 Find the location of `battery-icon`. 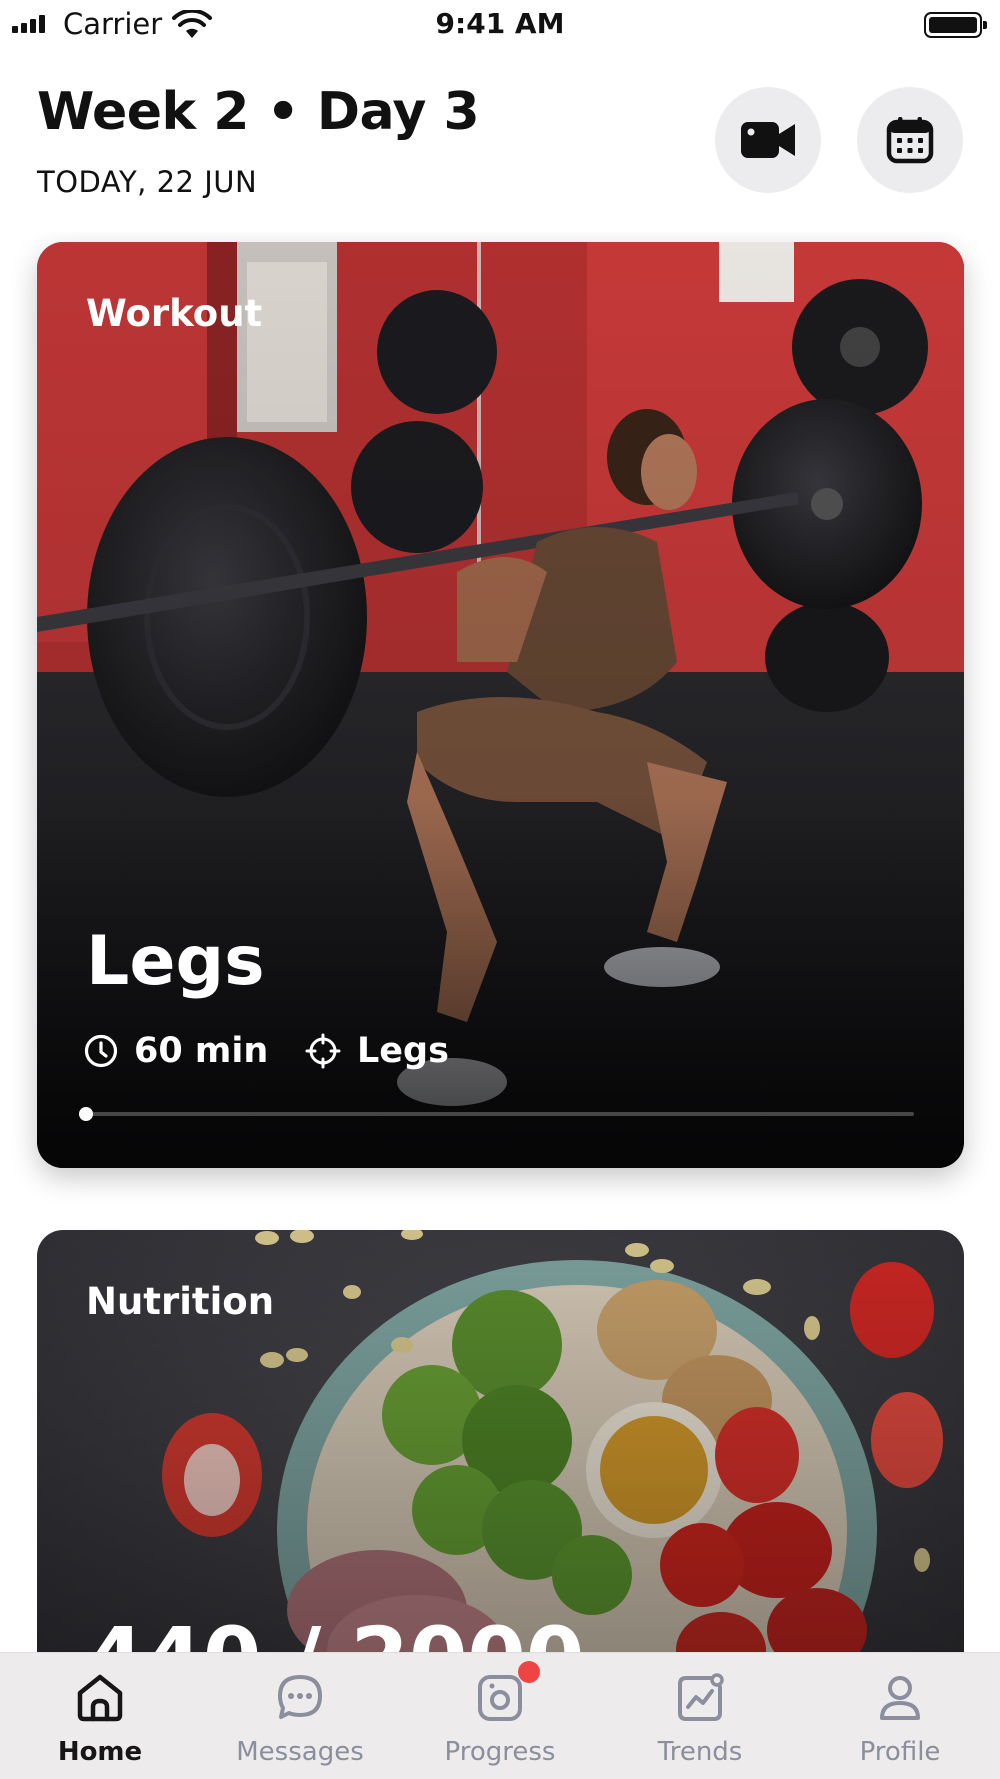

battery-icon is located at coordinates (955, 25).